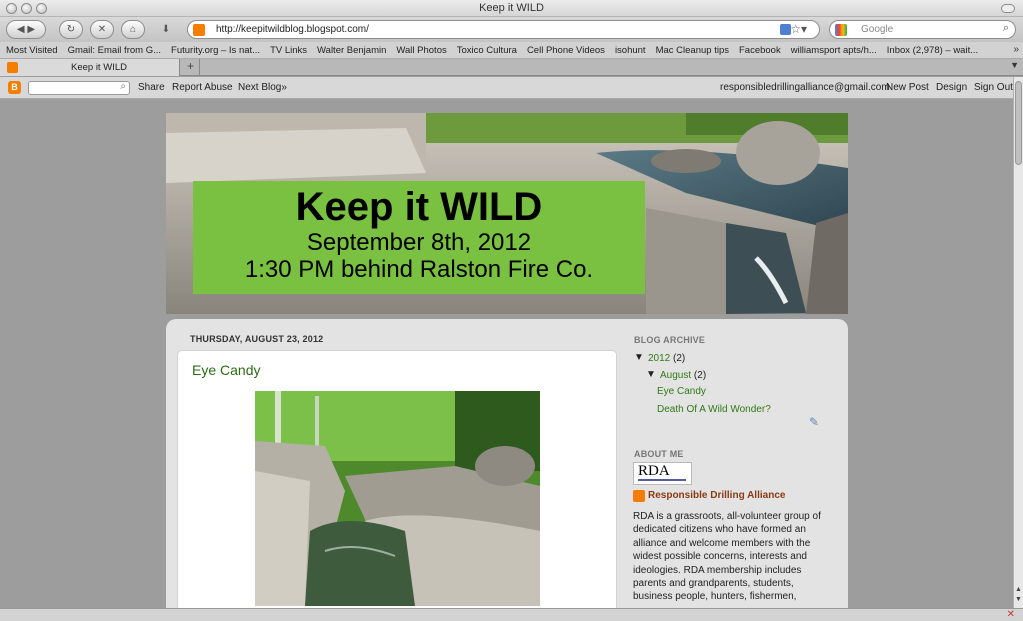 This screenshot has height=621, width=1023. I want to click on post-image, so click(397, 498).